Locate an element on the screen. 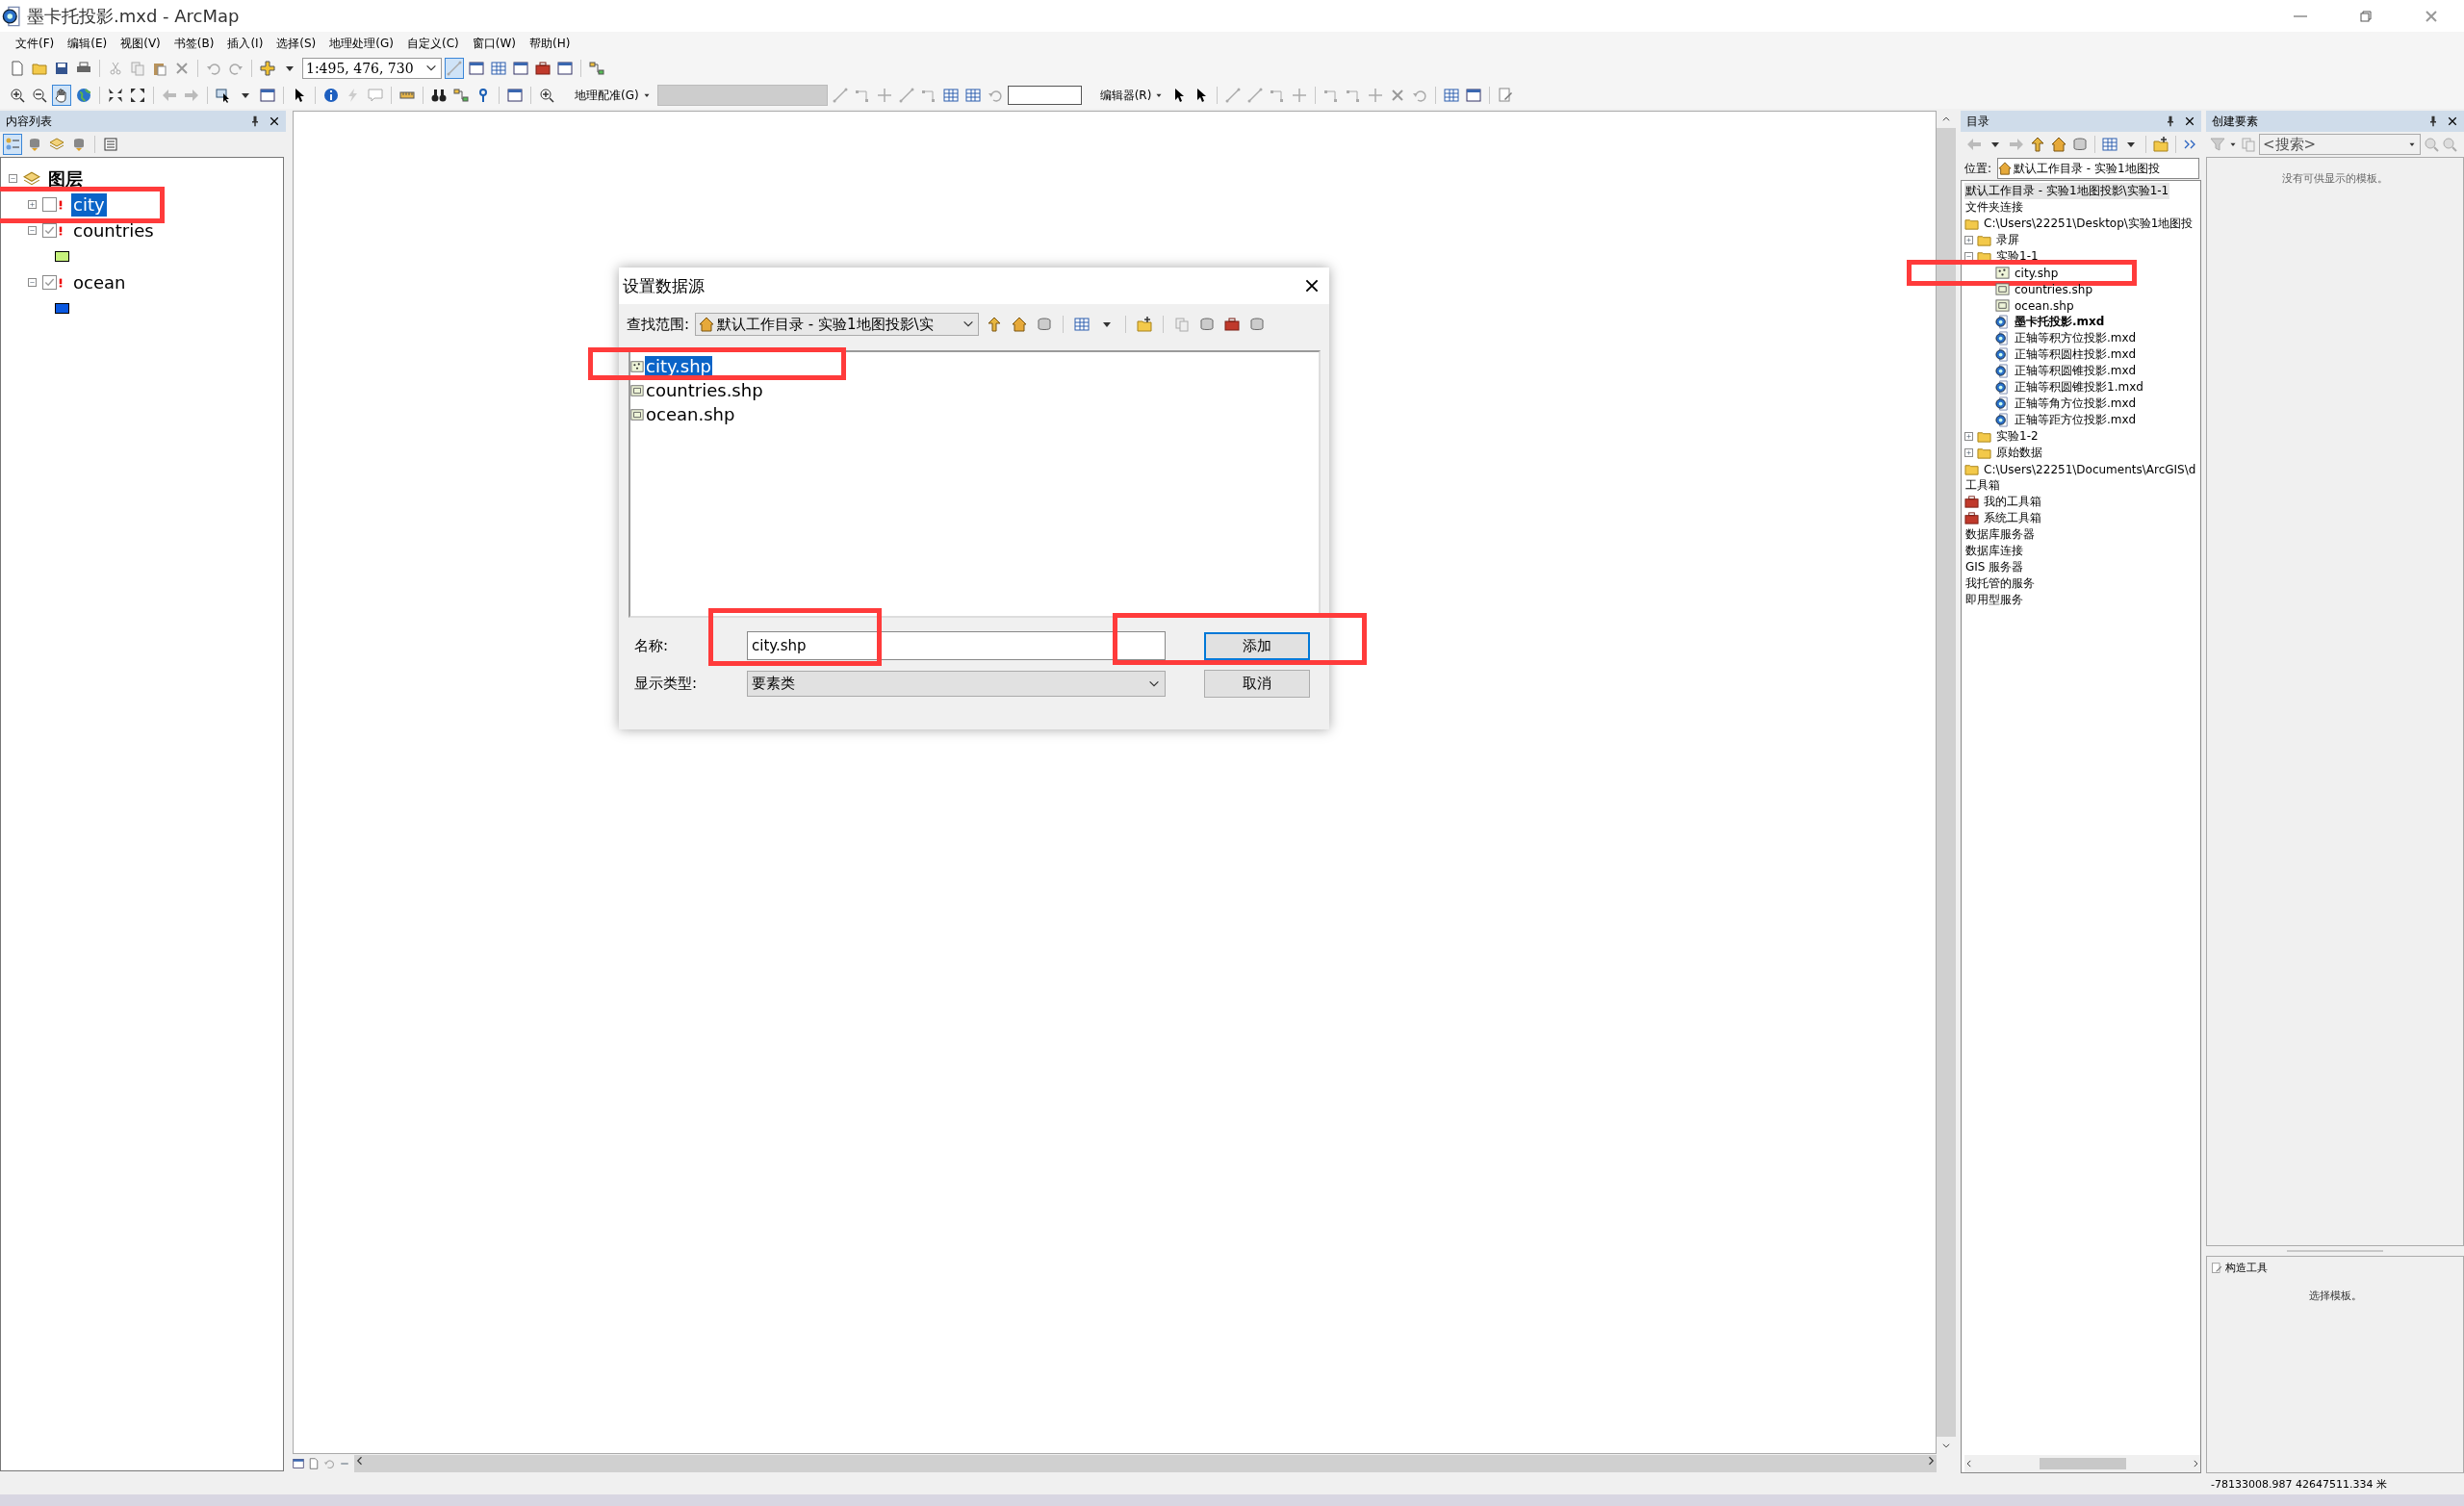 This screenshot has width=2464, height=1506. tree-item: 数据库服务器 is located at coordinates (2000, 534).